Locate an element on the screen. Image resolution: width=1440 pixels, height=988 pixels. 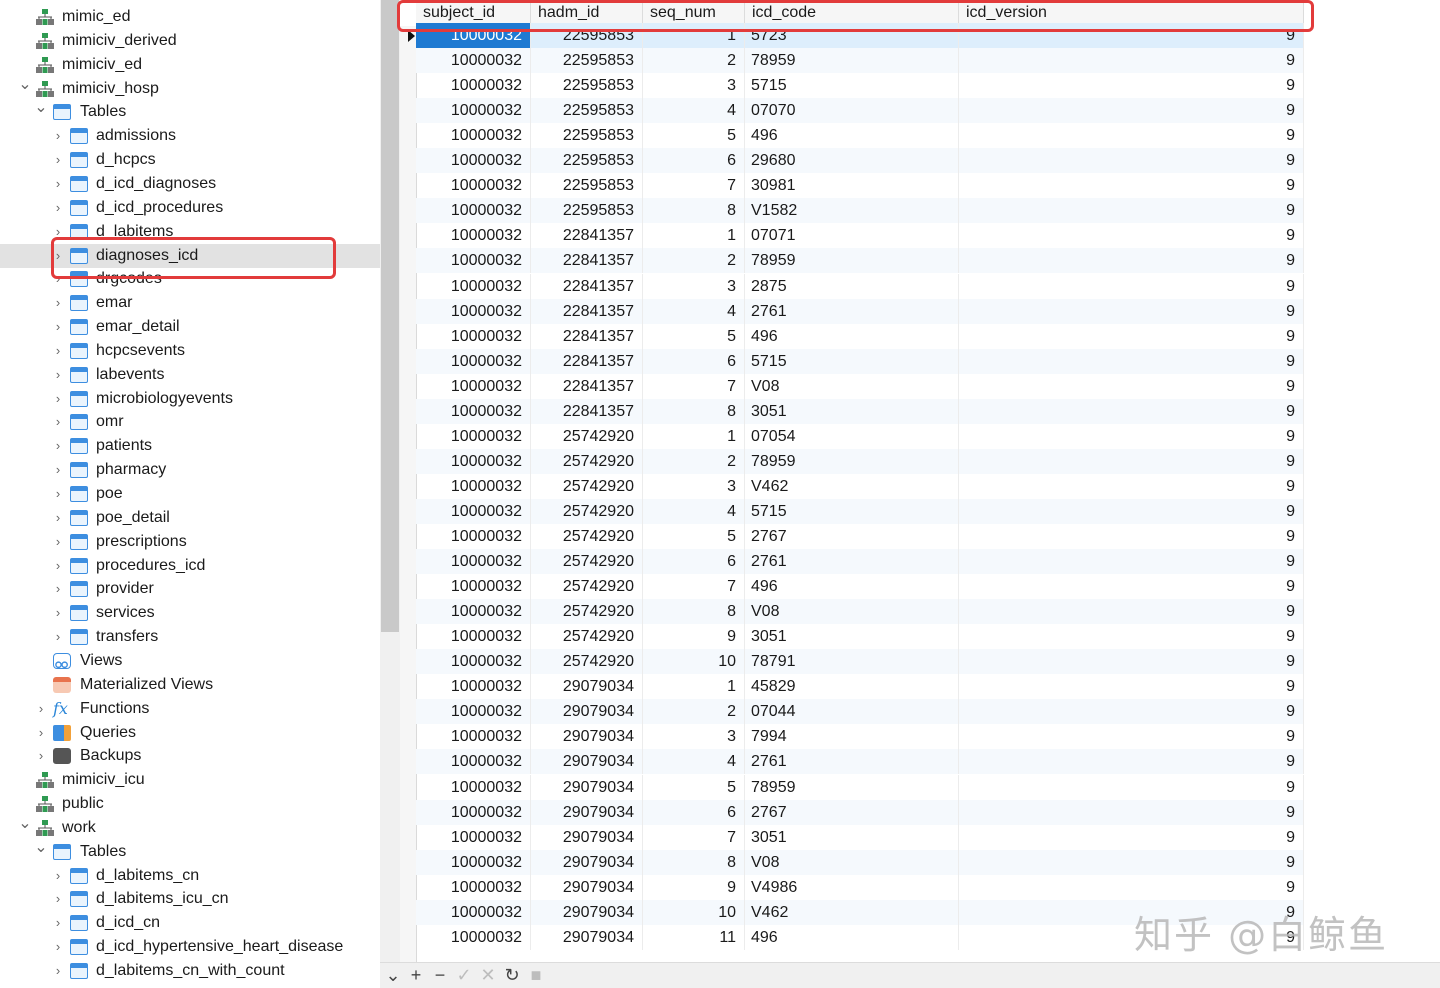
cell-icd-code: 496 is located at coordinates (852, 587).